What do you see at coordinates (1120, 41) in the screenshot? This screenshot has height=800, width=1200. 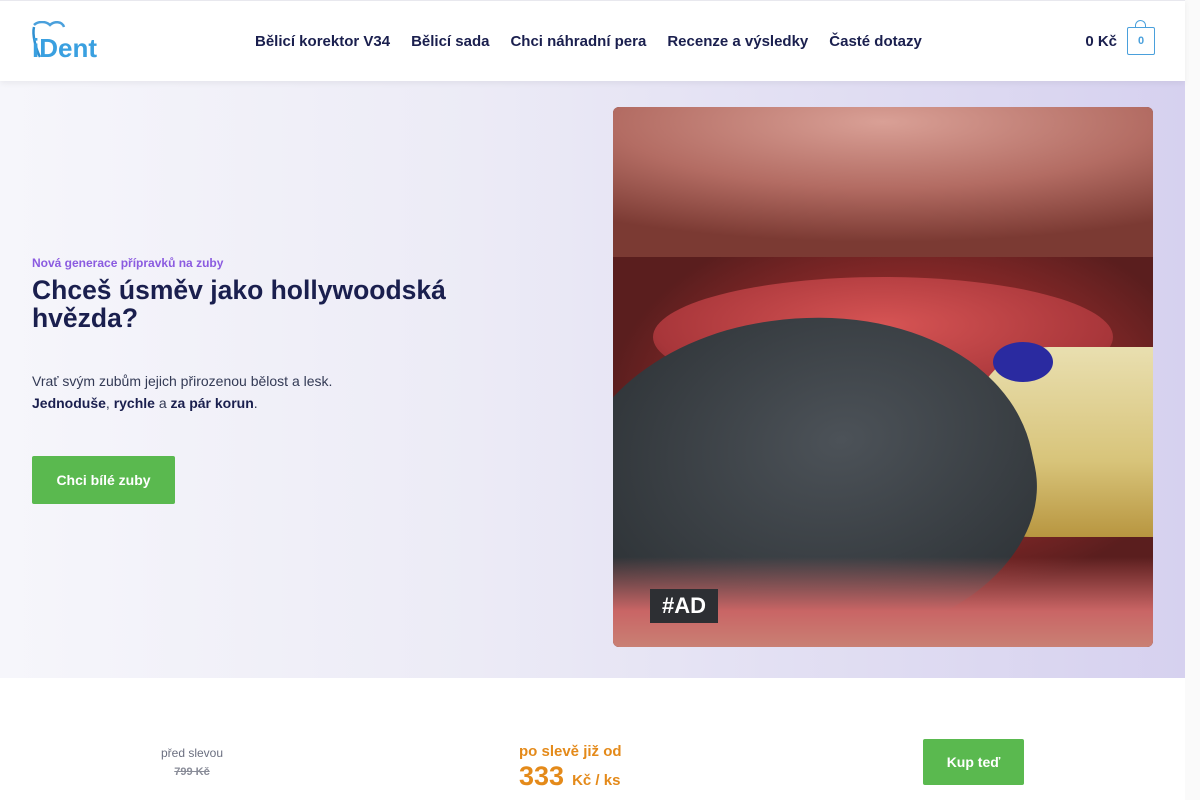 I see `cart: 0 Kč 0` at bounding box center [1120, 41].